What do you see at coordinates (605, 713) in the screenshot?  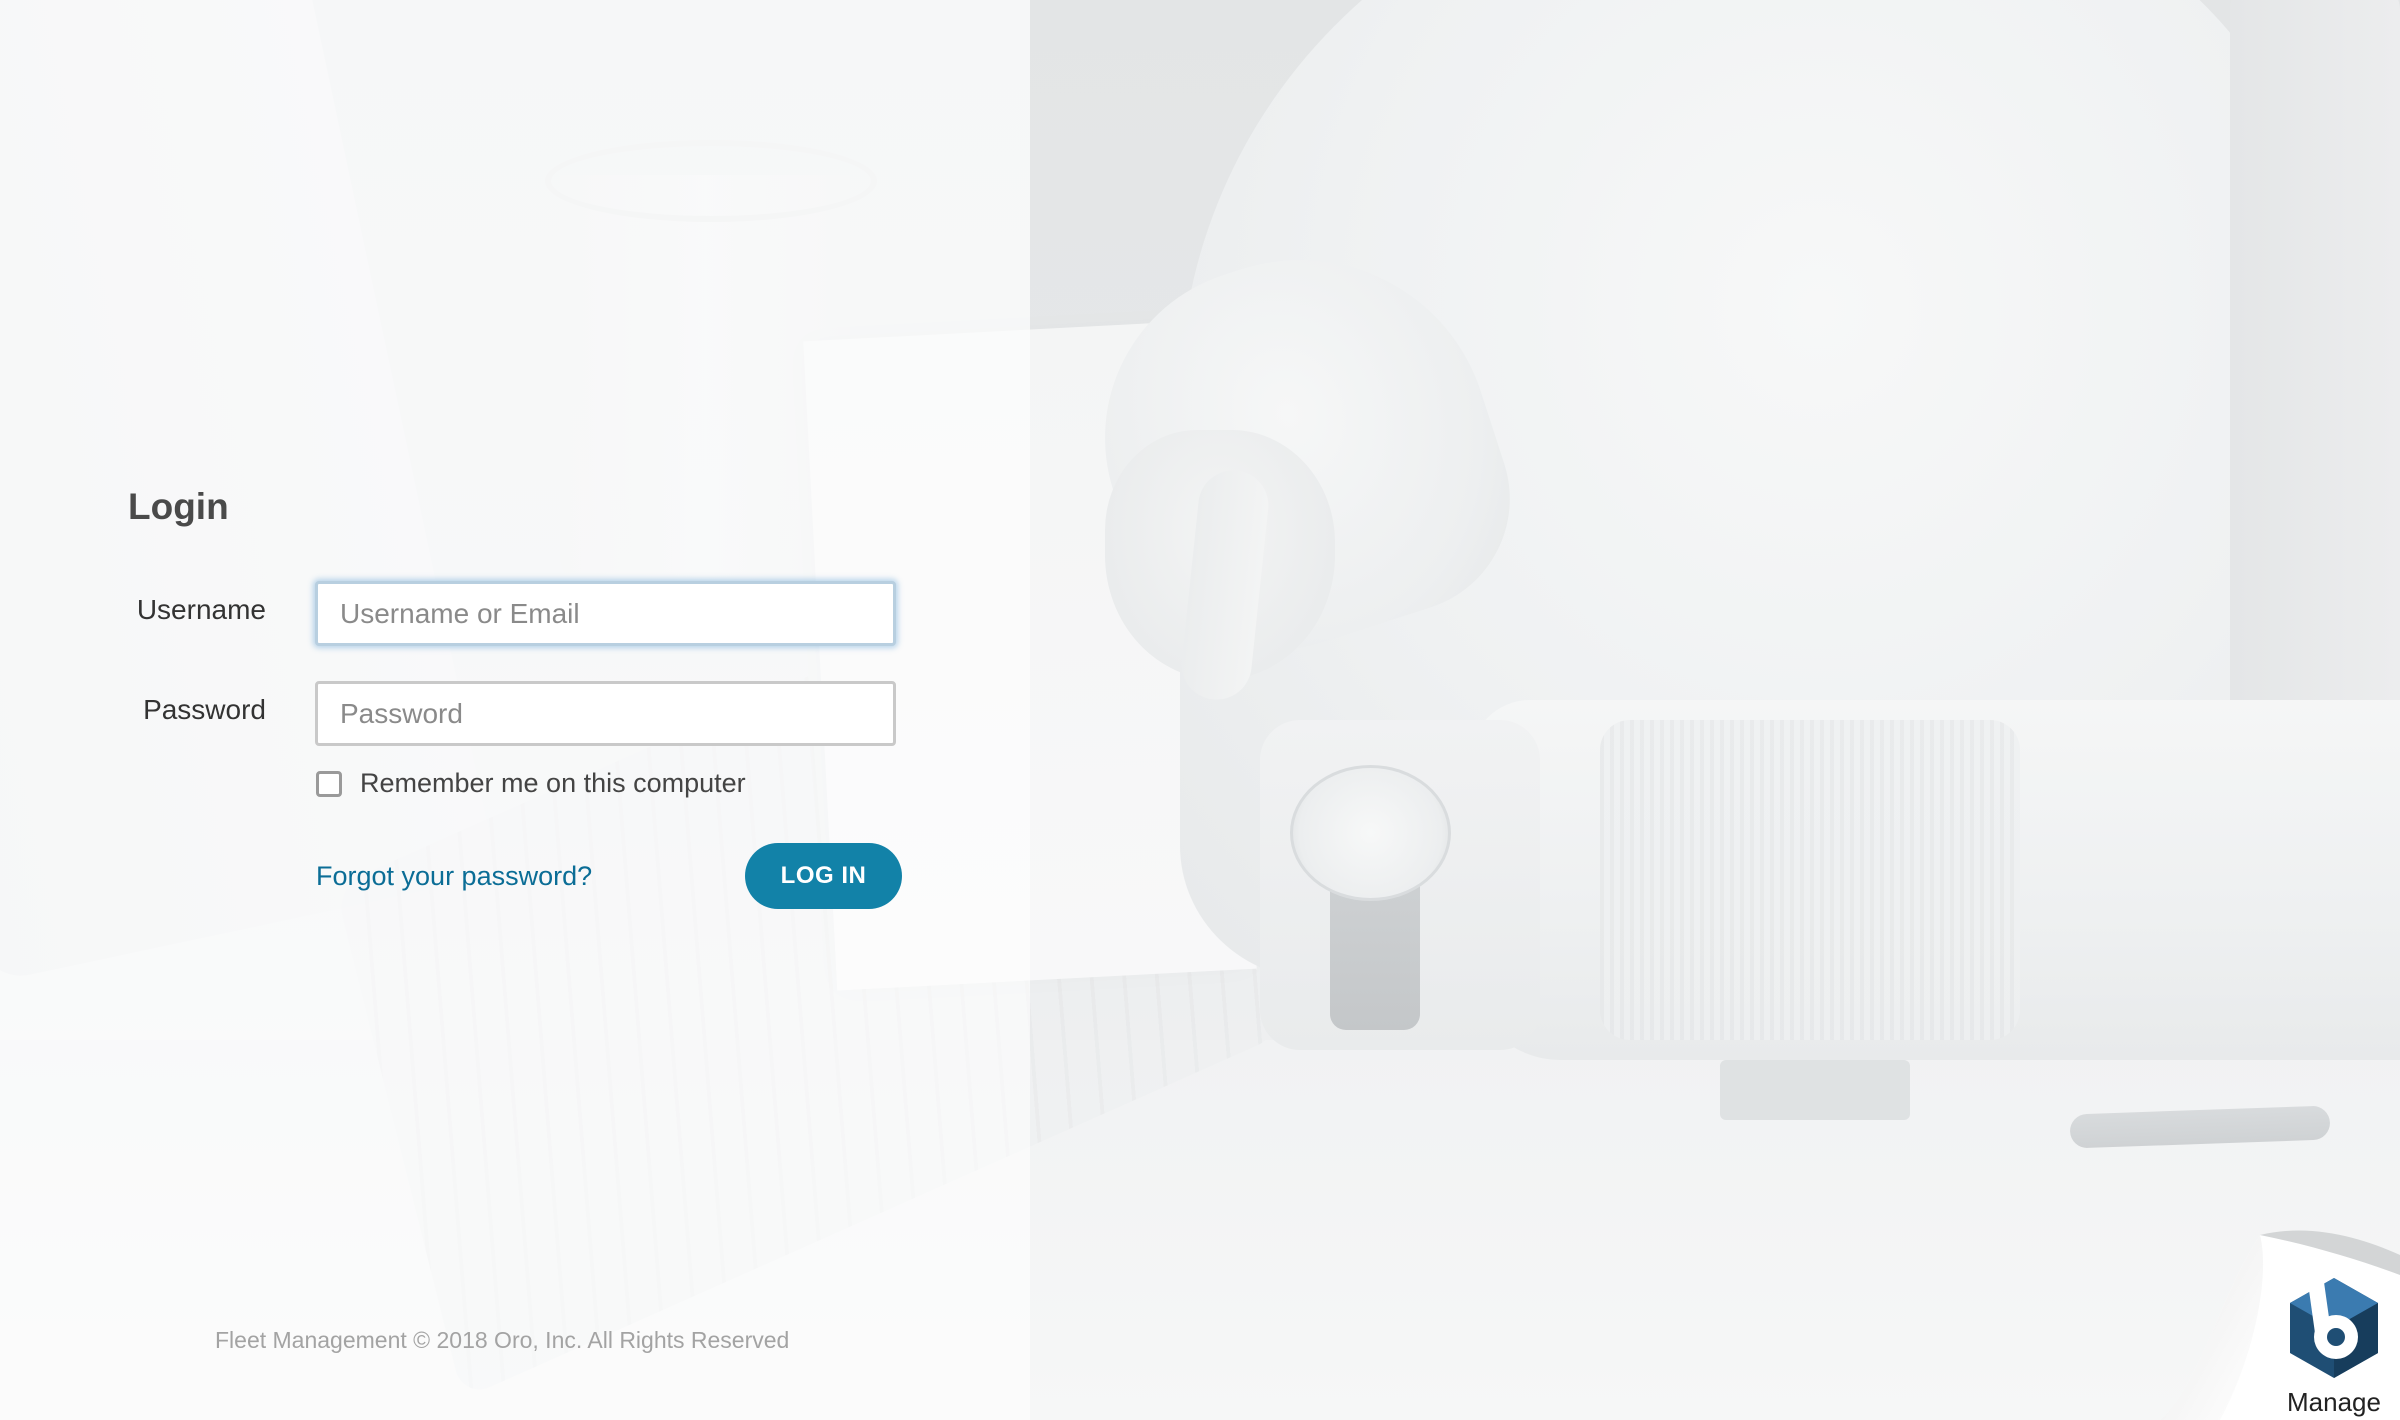 I see `password-input` at bounding box center [605, 713].